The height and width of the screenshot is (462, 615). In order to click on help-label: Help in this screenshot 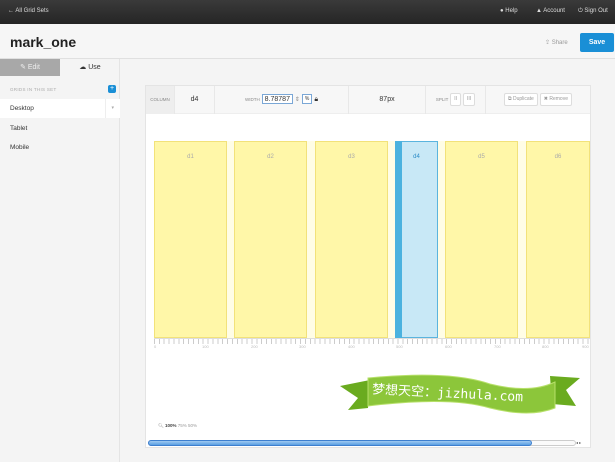, I will do `click(511, 11)`.